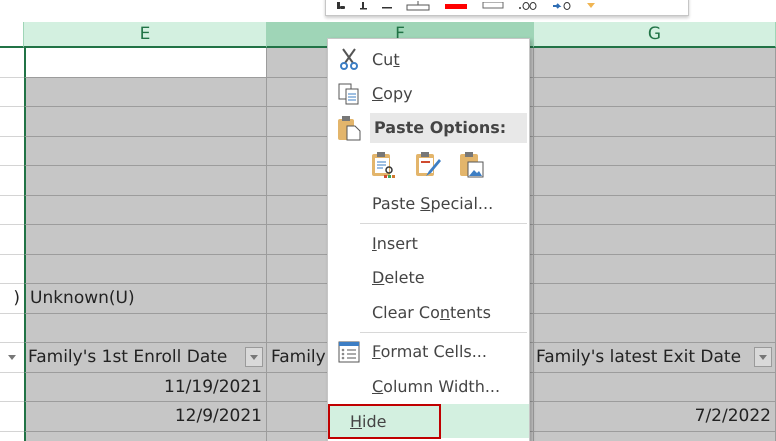  Describe the element at coordinates (493, 6) in the screenshot. I see `merge-icon` at that location.